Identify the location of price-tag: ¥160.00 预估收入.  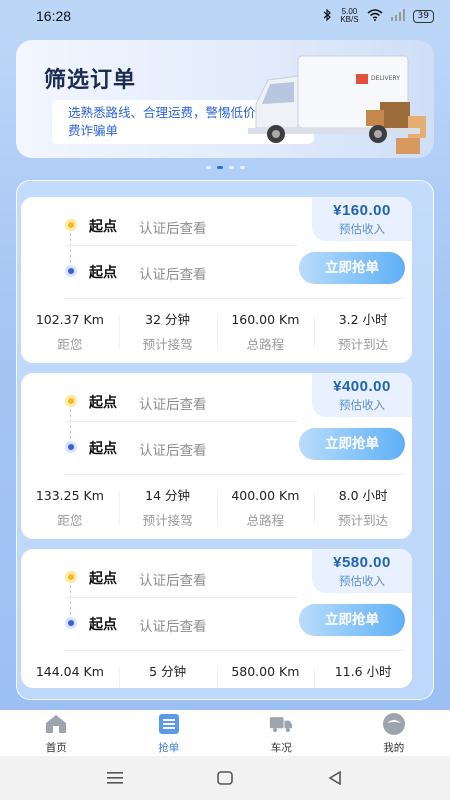
(362, 219).